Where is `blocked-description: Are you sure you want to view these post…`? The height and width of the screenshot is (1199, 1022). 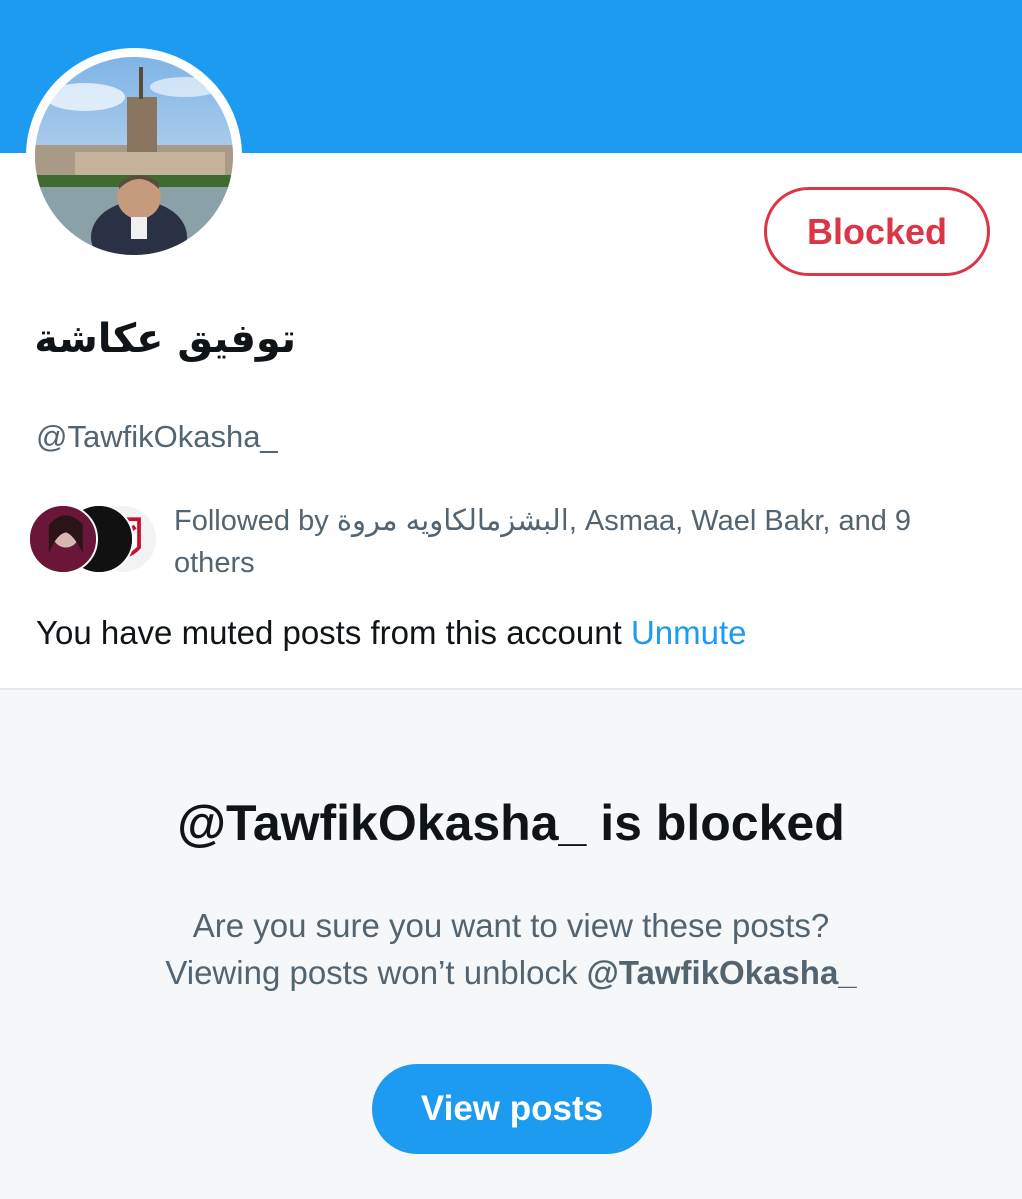 blocked-description: Are you sure you want to view these post… is located at coordinates (511, 949).